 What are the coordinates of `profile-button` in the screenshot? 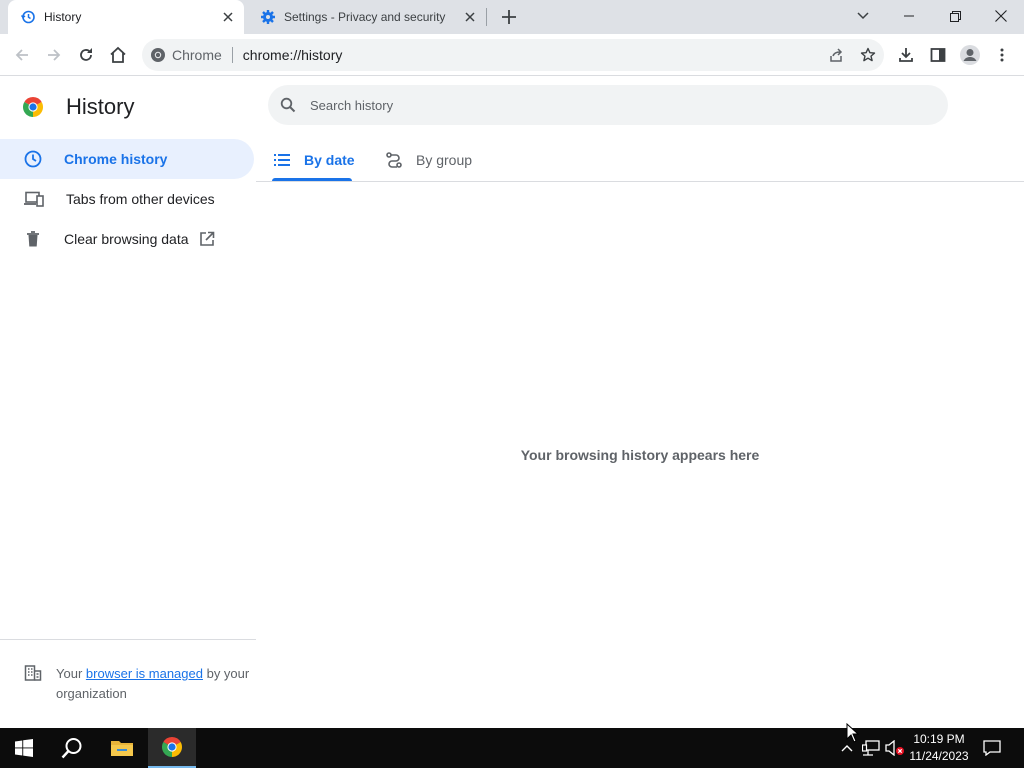 It's located at (970, 55).